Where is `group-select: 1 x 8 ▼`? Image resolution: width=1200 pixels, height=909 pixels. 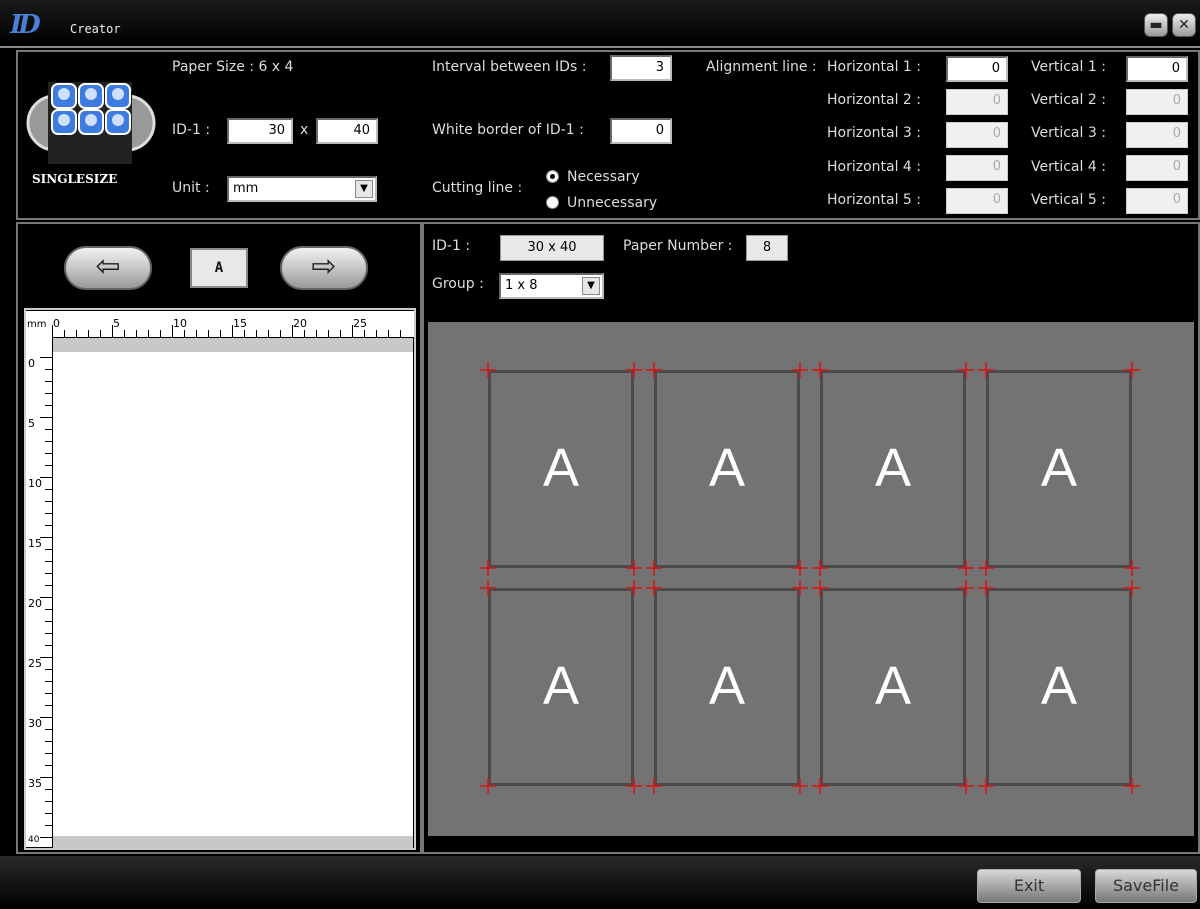 group-select: 1 x 8 ▼ is located at coordinates (551, 286).